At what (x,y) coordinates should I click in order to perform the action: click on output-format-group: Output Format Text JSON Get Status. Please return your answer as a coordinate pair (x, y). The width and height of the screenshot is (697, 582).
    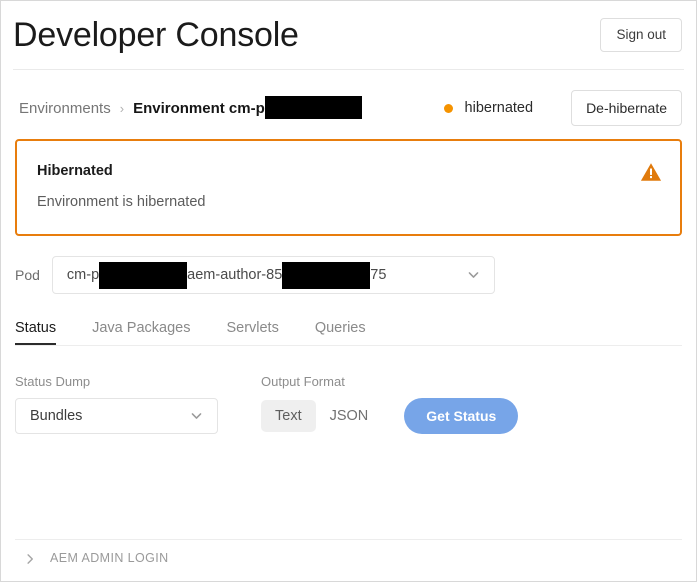
    Looking at the image, I should click on (390, 404).